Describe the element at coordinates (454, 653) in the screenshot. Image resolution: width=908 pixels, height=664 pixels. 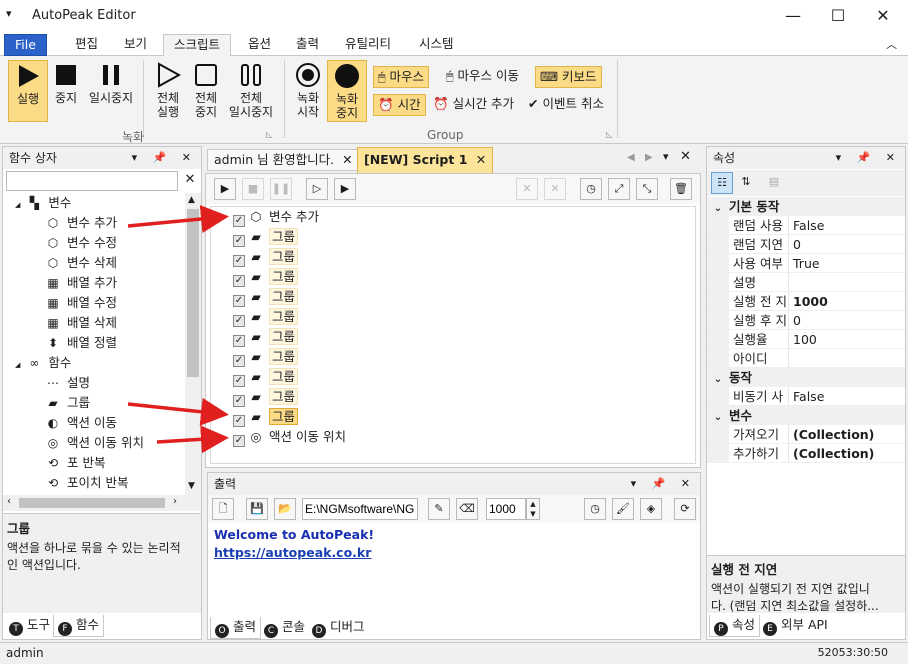
I see `status-bar: admin 52053:30:50` at that location.